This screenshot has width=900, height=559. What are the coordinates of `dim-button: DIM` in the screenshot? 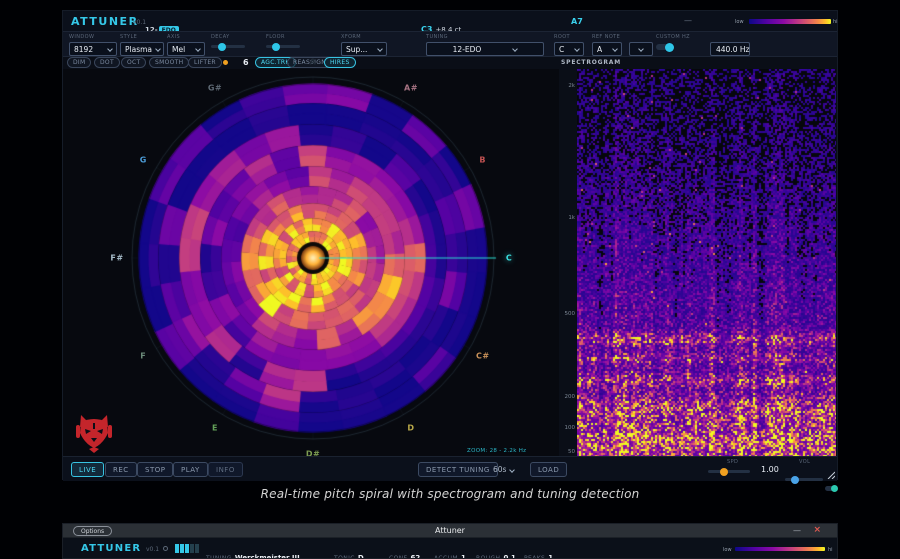 It's located at (79, 62).